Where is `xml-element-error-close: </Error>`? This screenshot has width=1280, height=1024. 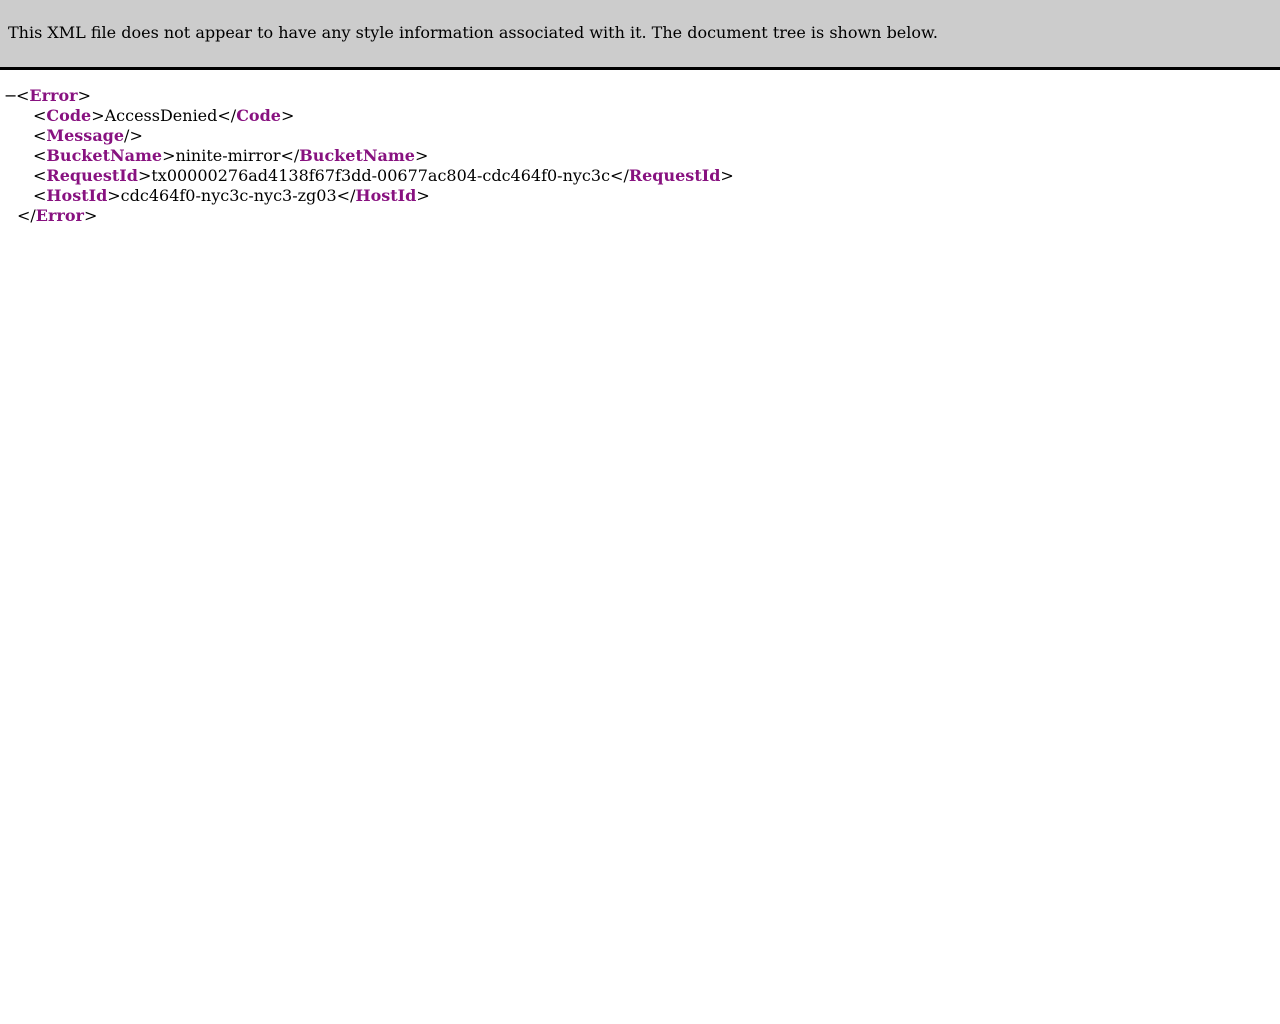
xml-element-error-close: </Error> is located at coordinates (57, 215).